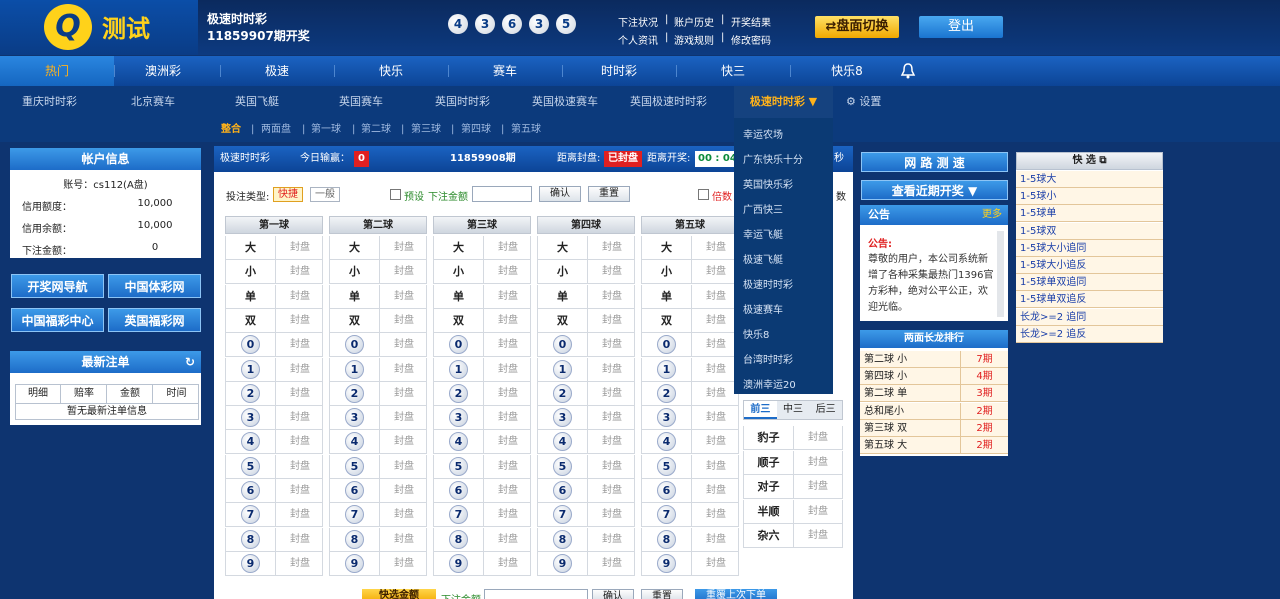  I want to click on link-uk-welfare: 英国福彩网, so click(154, 320).